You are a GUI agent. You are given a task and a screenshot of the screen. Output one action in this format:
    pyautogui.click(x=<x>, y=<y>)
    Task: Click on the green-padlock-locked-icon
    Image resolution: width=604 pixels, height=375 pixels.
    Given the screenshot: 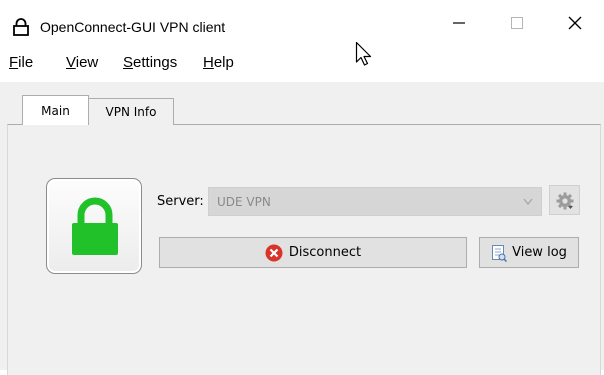 What is the action you would take?
    pyautogui.click(x=95, y=226)
    